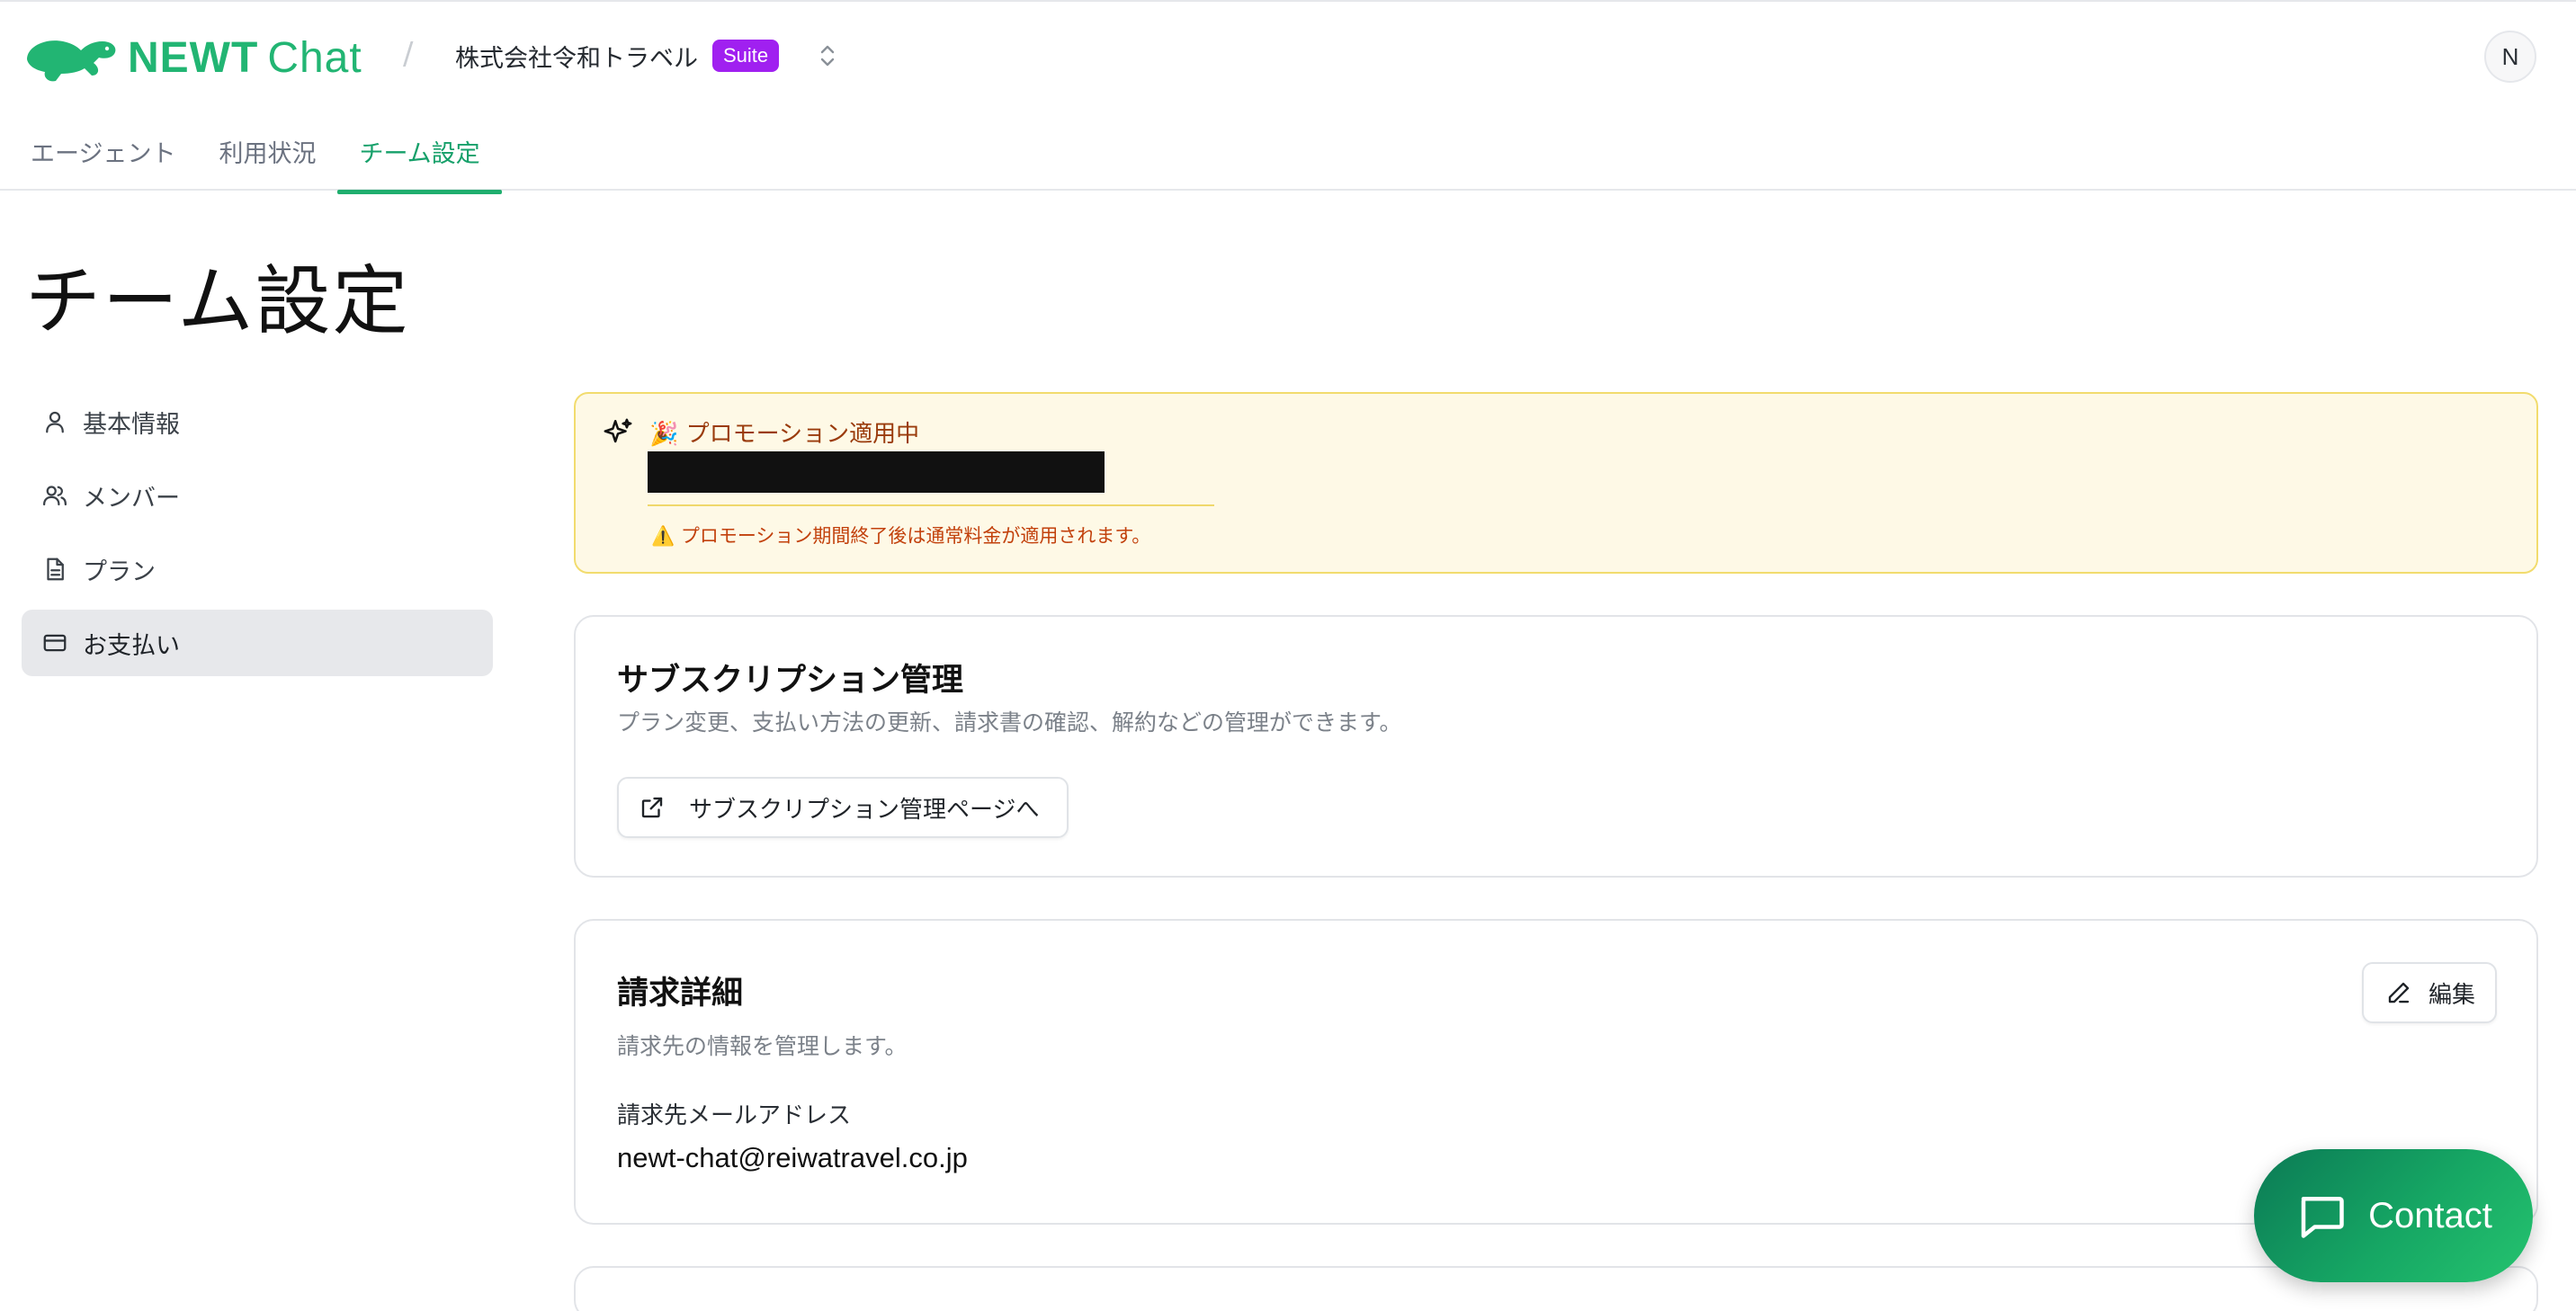 Image resolution: width=2576 pixels, height=1311 pixels. Describe the element at coordinates (576, 58) in the screenshot. I see `org-name: 株式会社令和トラベル` at that location.